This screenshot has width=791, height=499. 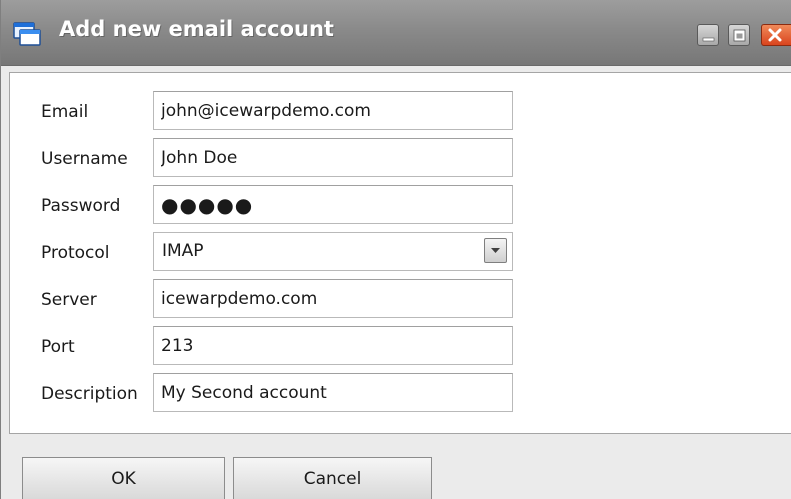 I want to click on close-button, so click(x=776, y=35).